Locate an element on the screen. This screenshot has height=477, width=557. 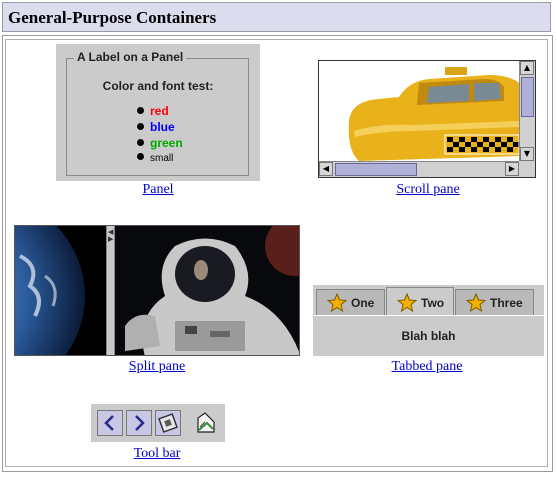
page-title: General-Purpose Containers is located at coordinates (112, 17).